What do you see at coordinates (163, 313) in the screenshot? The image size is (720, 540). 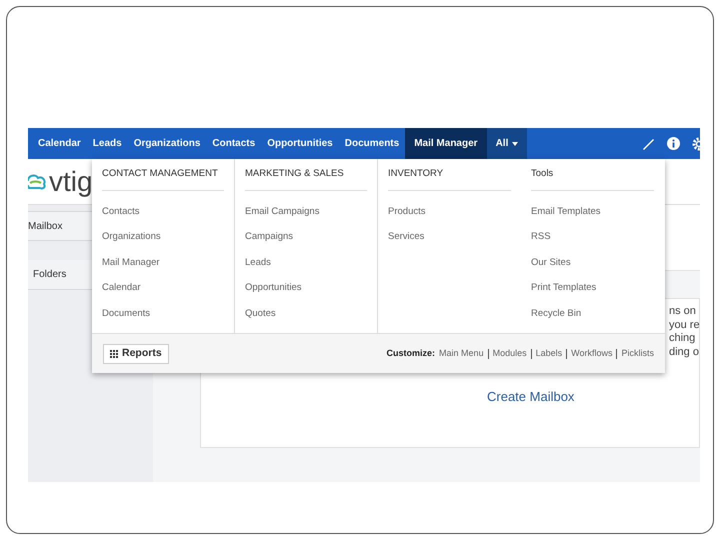 I see `menu-item: Documents` at bounding box center [163, 313].